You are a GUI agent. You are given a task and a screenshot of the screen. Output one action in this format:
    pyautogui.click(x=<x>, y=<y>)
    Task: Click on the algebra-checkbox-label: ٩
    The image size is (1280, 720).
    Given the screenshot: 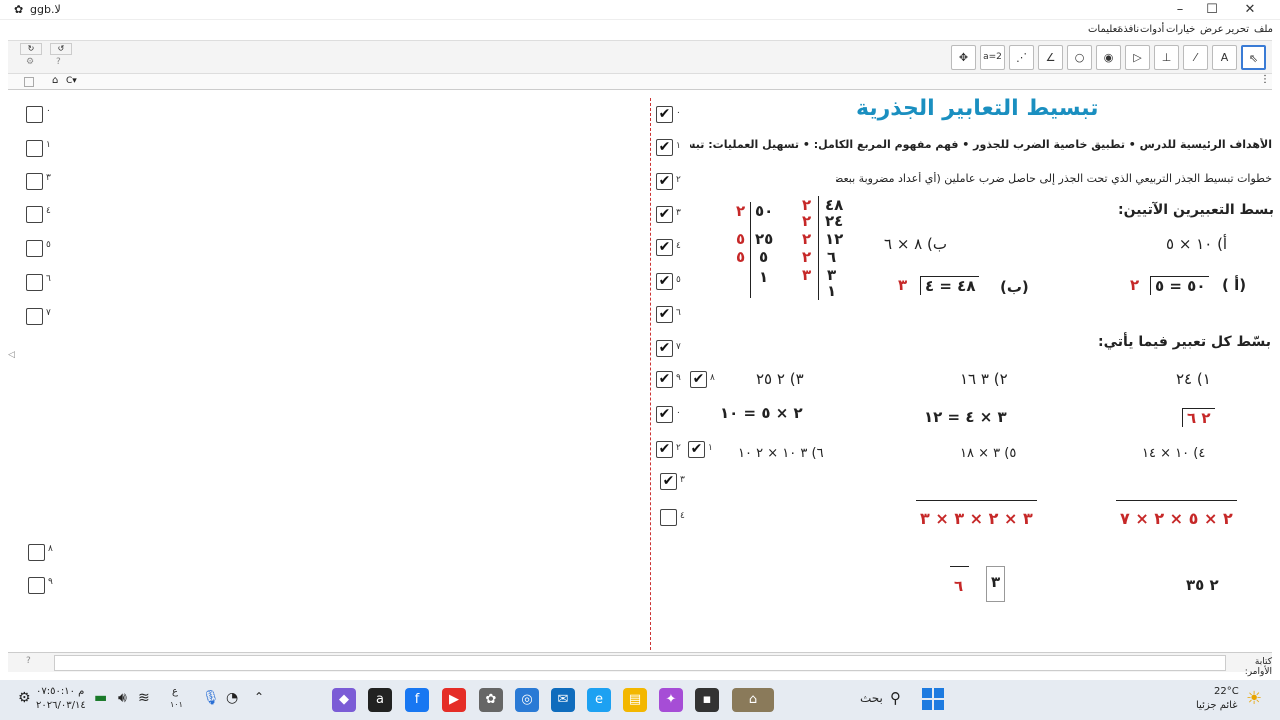 What is the action you would take?
    pyautogui.click(x=50, y=582)
    